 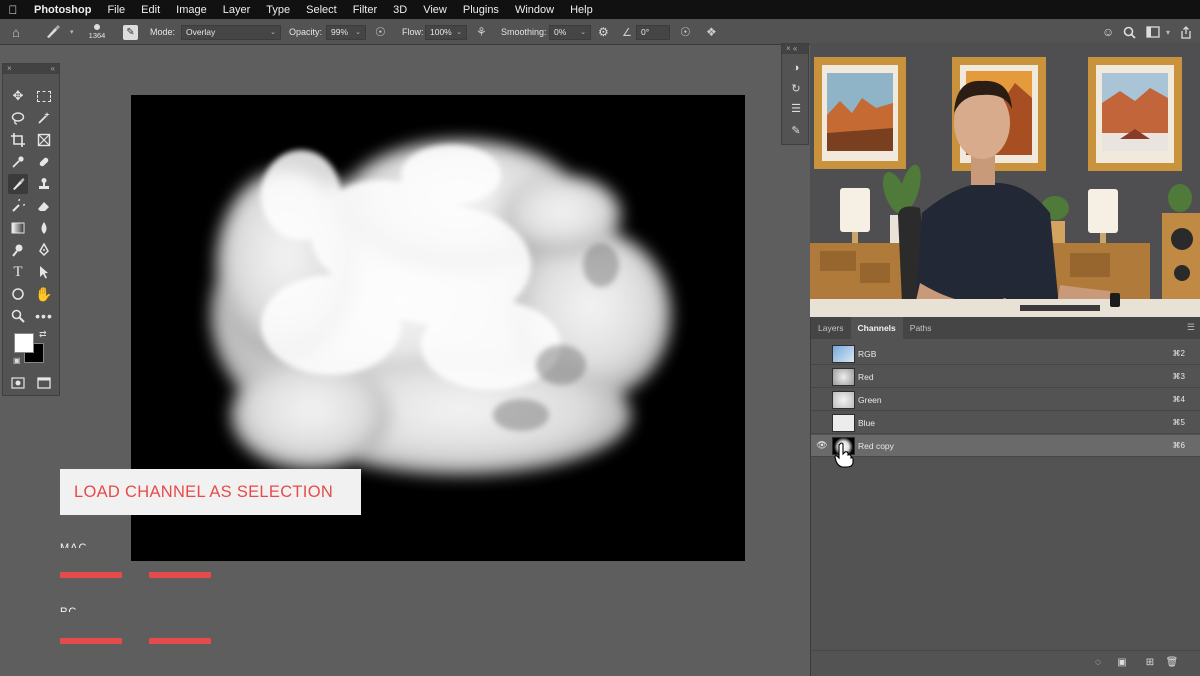 What do you see at coordinates (1191, 327) in the screenshot?
I see `panel-menu-icon: ☰` at bounding box center [1191, 327].